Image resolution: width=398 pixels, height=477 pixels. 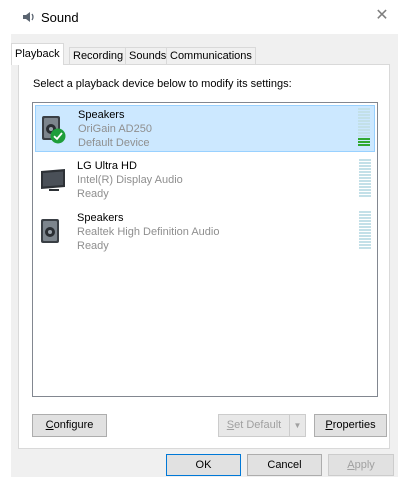 What do you see at coordinates (199, 17) in the screenshot?
I see `title-bar: Sound ✕` at bounding box center [199, 17].